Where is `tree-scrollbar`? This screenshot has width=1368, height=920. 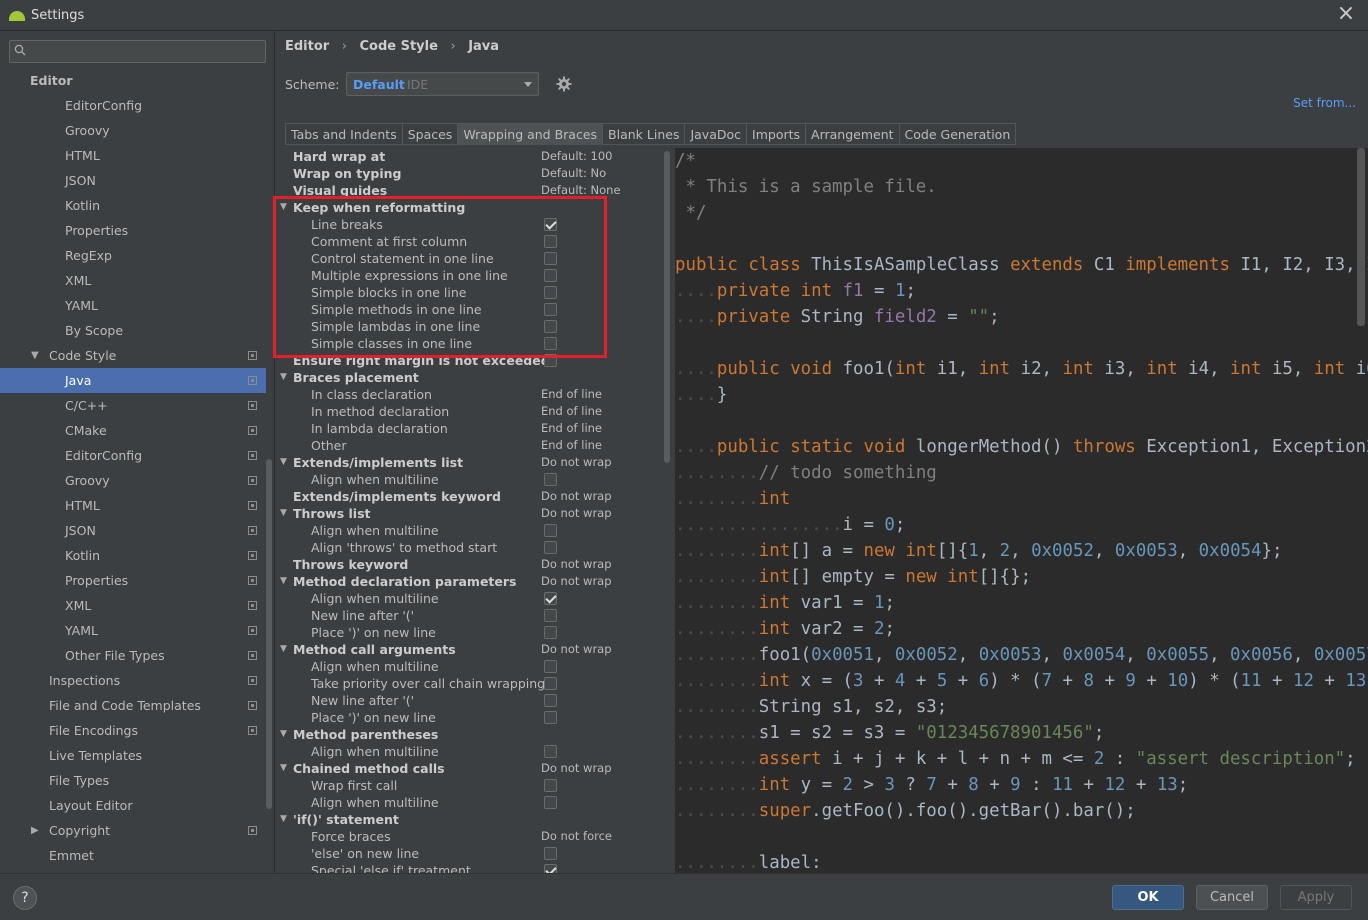
tree-scrollbar is located at coordinates (269, 634).